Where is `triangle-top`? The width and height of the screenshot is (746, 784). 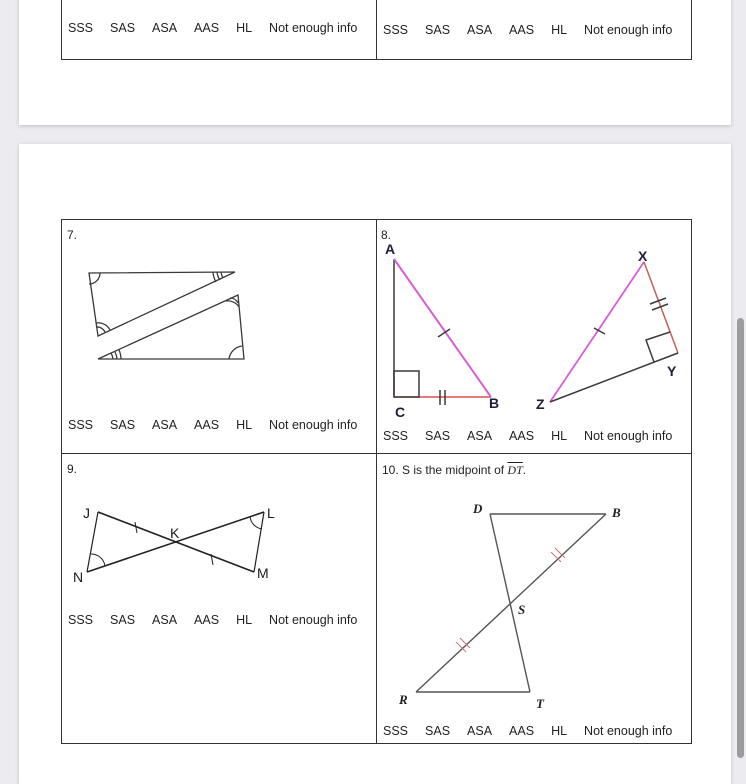 triangle-top is located at coordinates (162, 304).